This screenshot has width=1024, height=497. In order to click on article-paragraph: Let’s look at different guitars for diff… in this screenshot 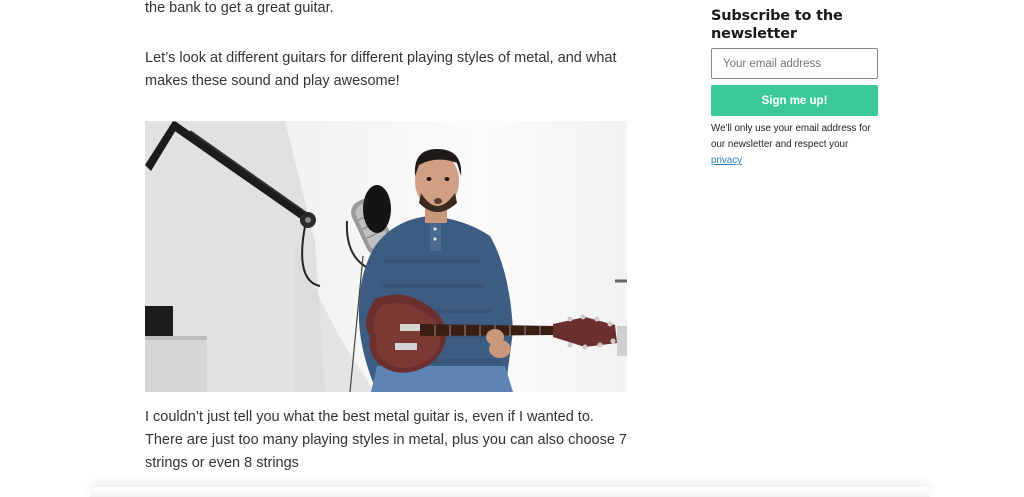, I will do `click(381, 69)`.